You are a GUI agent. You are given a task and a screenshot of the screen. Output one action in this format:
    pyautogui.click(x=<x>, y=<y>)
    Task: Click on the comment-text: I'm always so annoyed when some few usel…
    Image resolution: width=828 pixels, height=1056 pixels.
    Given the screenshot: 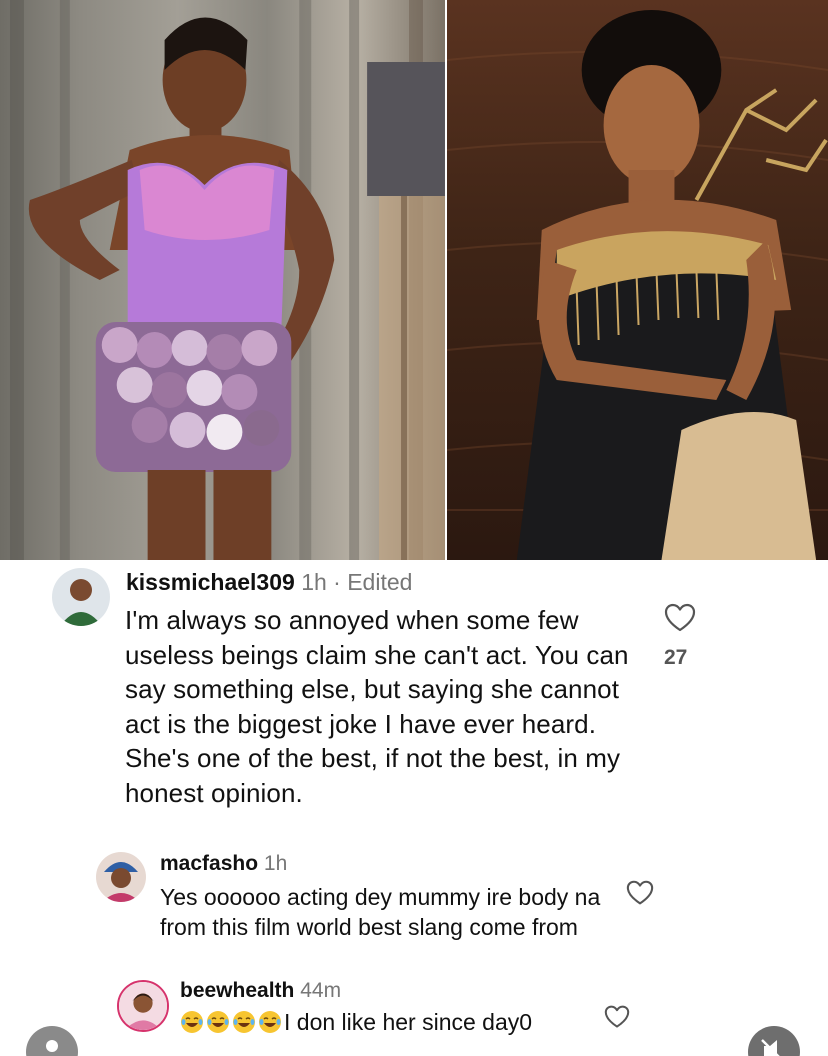 What is the action you would take?
    pyautogui.click(x=377, y=706)
    